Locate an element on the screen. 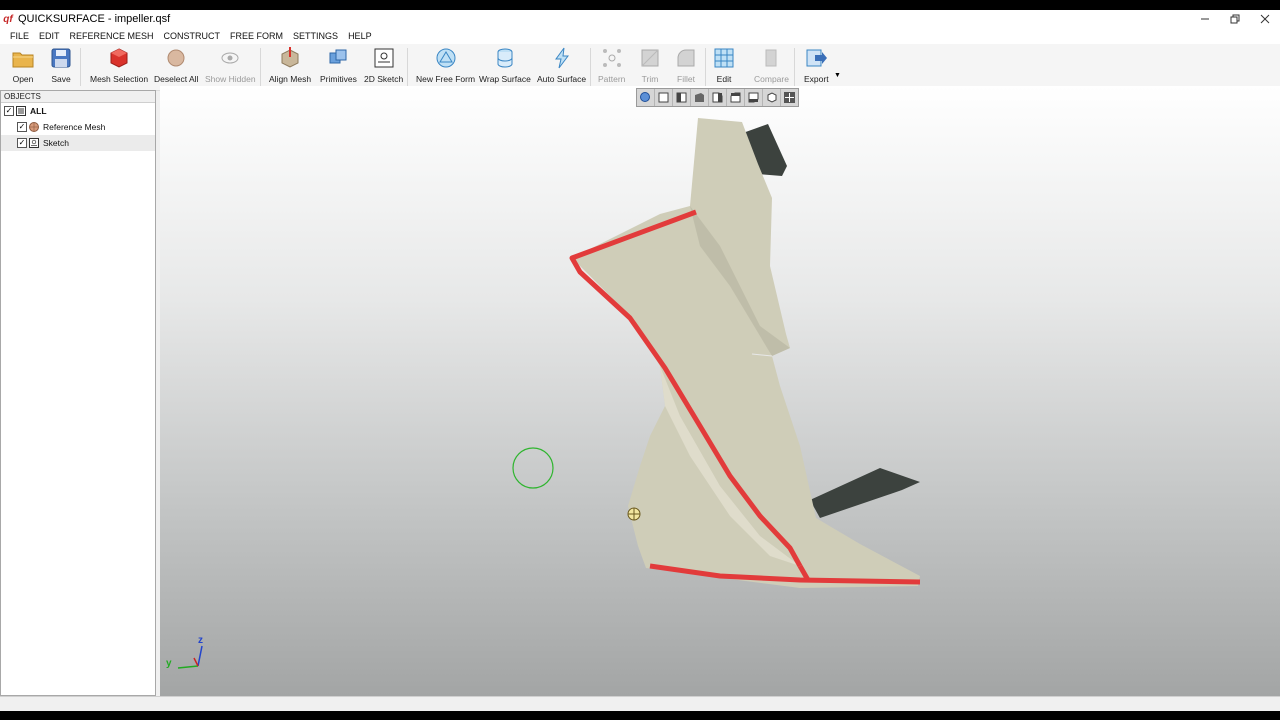 Image resolution: width=1280 pixels, height=720 pixels. tree-item-reference-mesh: ✓ Reference Mesh is located at coordinates (78, 127).